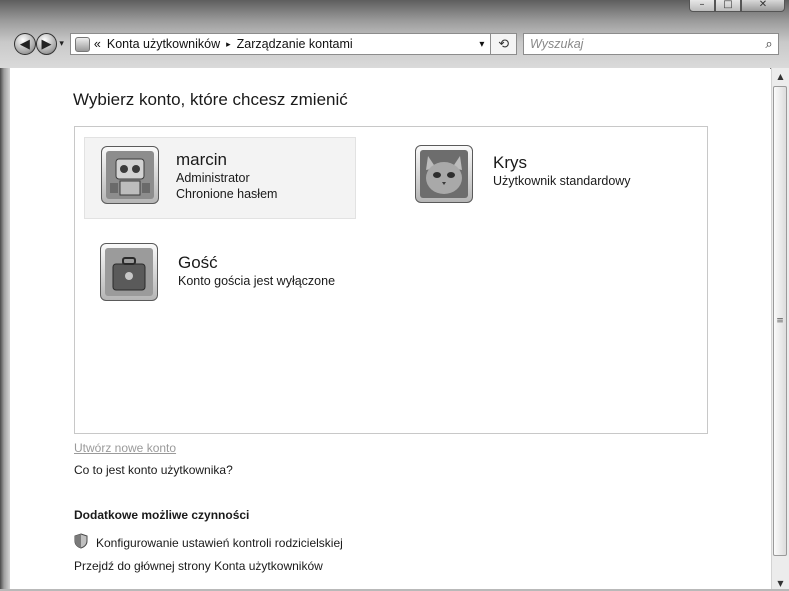  I want to click on recent-pages-dropdown: ▾, so click(61, 44).